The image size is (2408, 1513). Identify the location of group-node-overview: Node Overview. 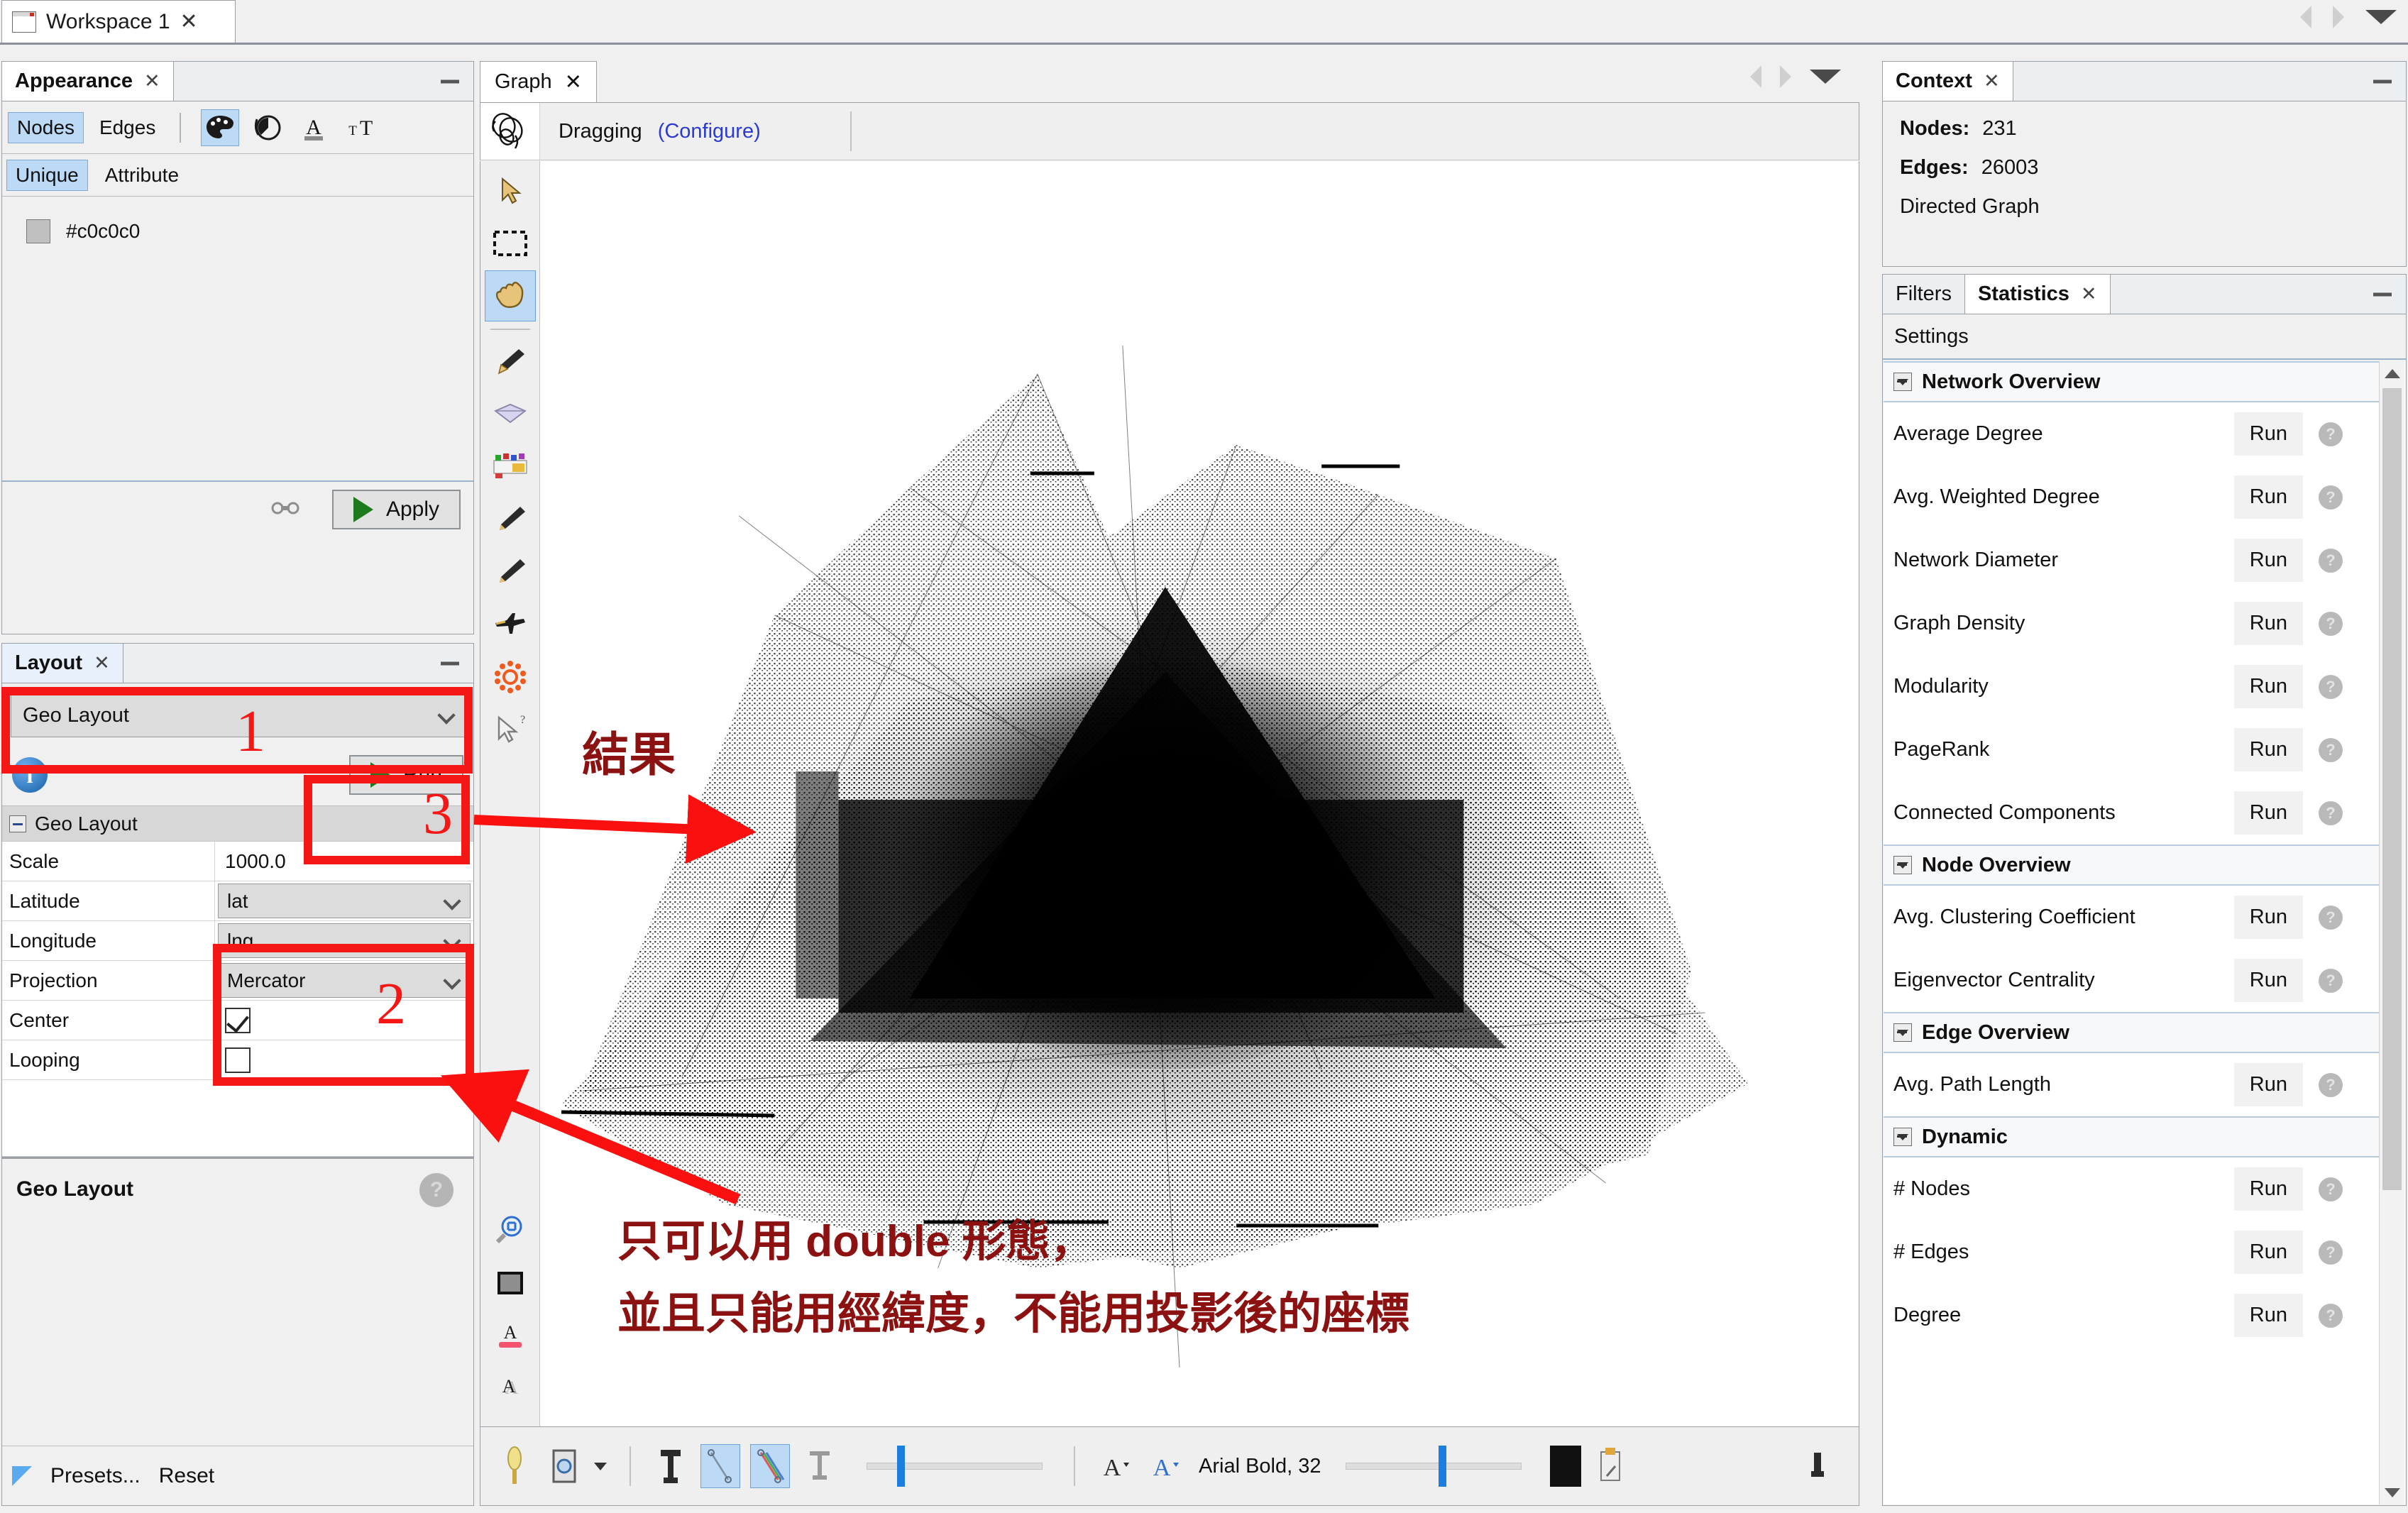
(2132, 865).